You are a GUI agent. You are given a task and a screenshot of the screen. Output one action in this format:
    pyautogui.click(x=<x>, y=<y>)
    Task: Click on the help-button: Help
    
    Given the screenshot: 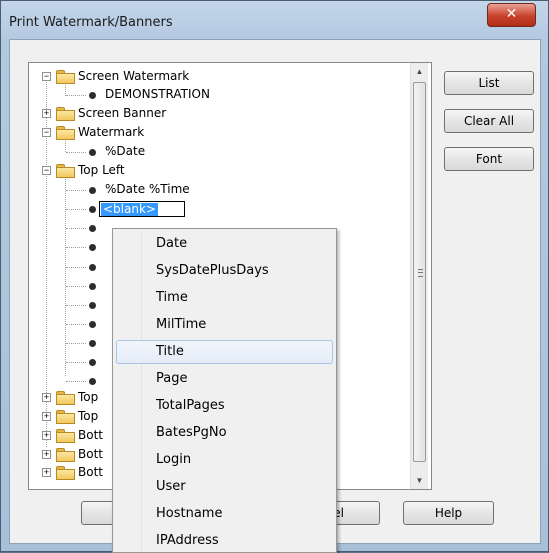 What is the action you would take?
    pyautogui.click(x=448, y=513)
    